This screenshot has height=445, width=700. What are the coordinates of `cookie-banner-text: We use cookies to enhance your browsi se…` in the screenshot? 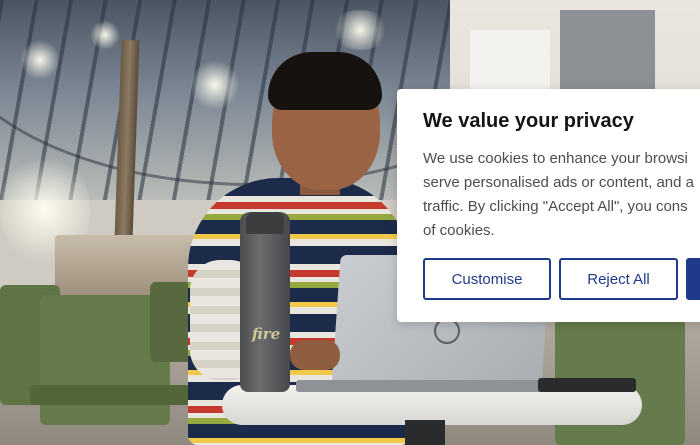 It's located at (558, 195).